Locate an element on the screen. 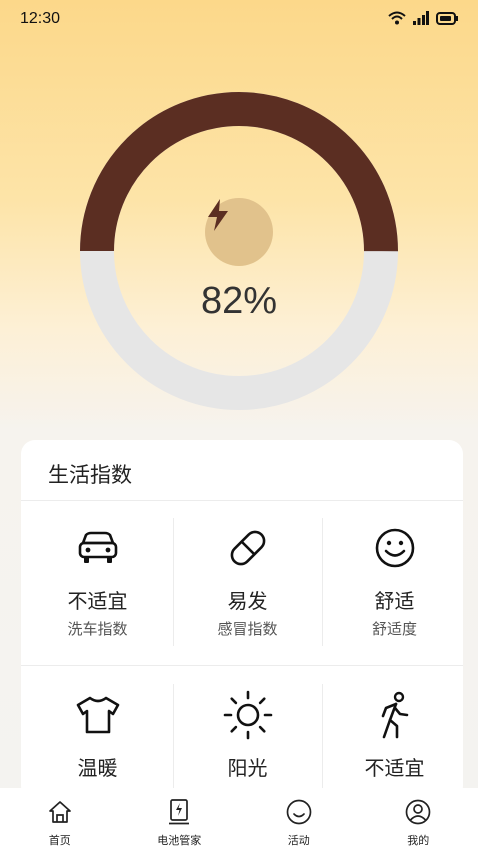 This screenshot has height=850, width=478. tshirt-icon is located at coordinates (97, 715).